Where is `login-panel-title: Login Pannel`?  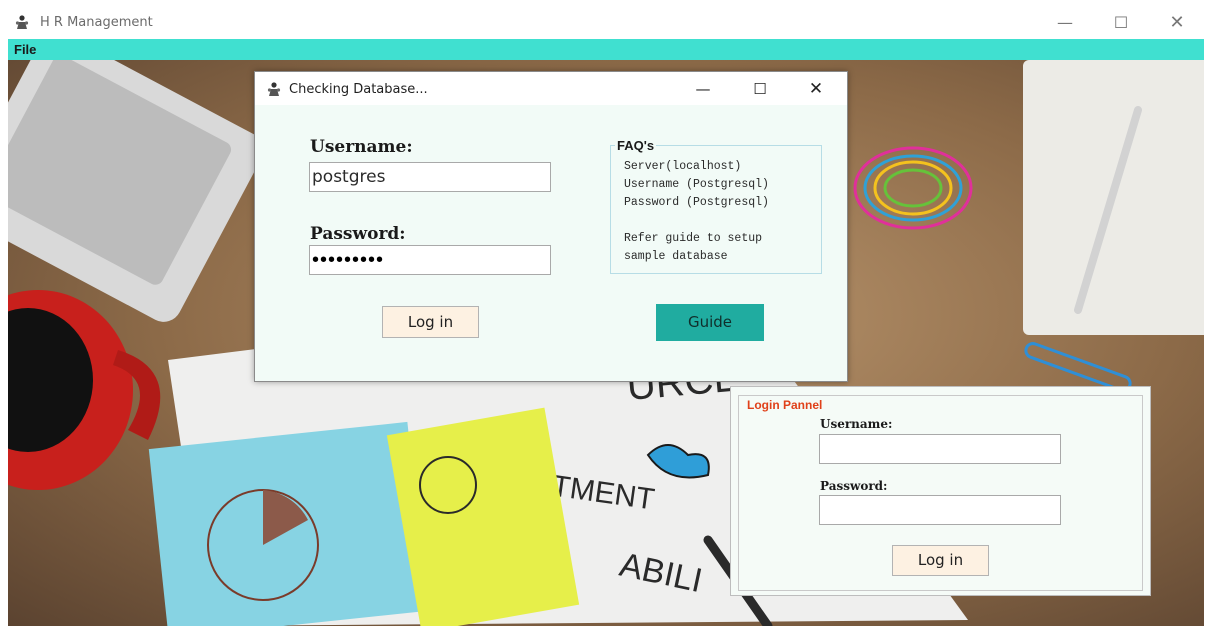
login-panel-title: Login Pannel is located at coordinates (785, 405).